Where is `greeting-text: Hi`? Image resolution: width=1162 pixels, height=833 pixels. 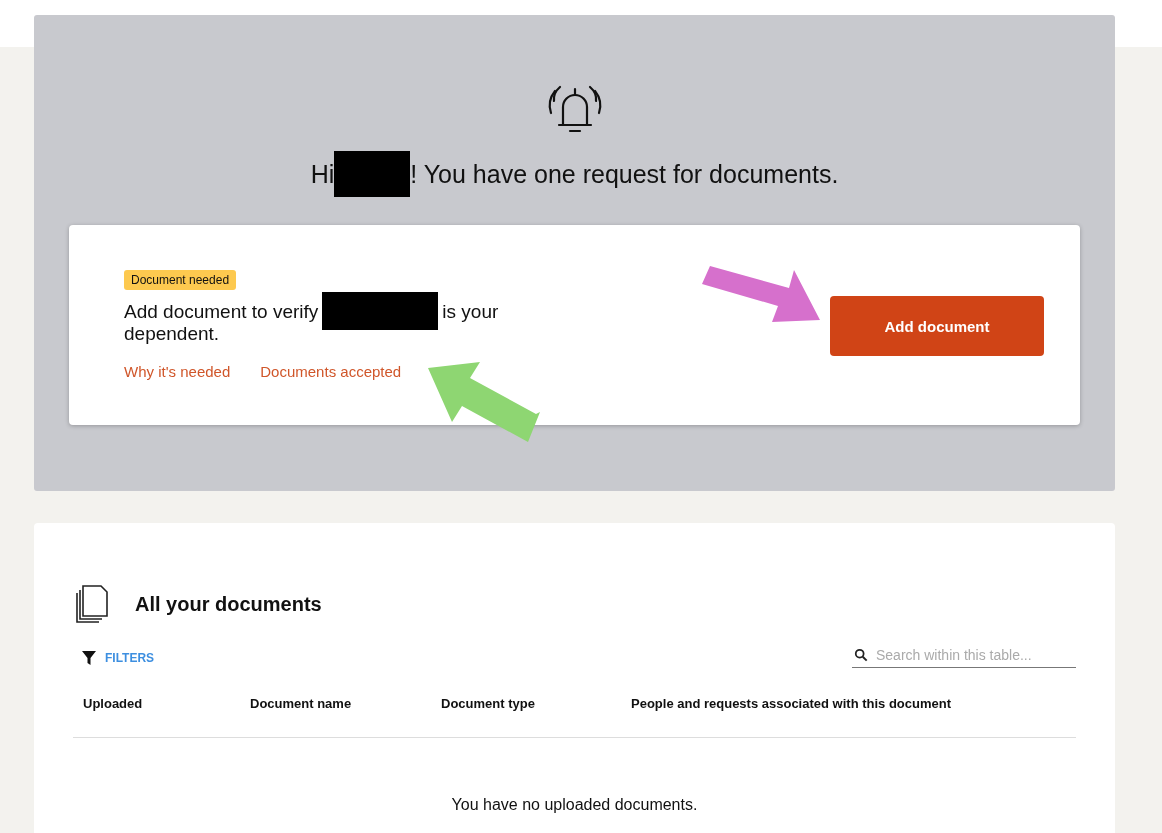
greeting-text: Hi is located at coordinates (322, 174).